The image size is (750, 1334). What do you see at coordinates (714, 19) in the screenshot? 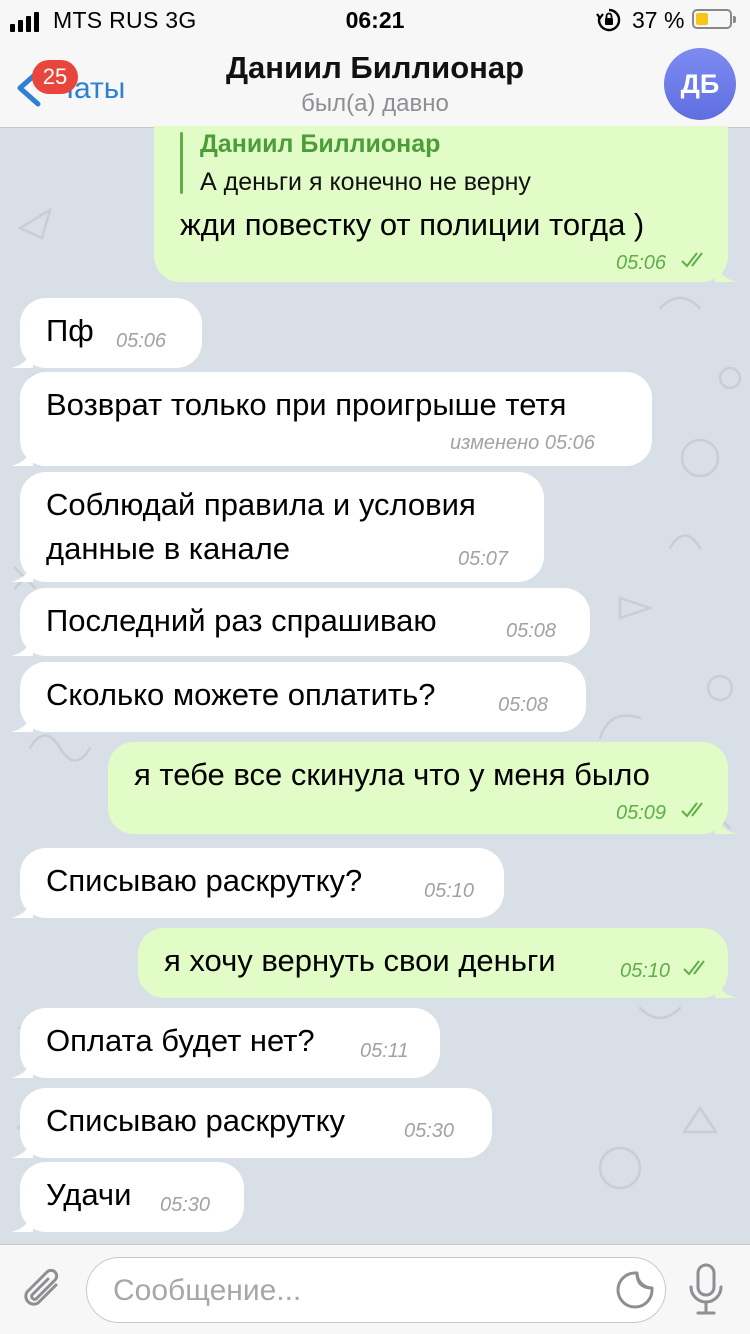
I see `battery-icon` at bounding box center [714, 19].